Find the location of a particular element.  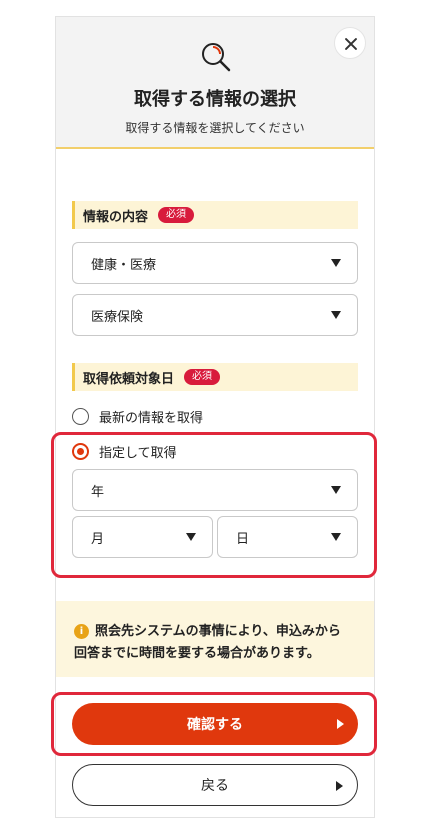

modal-title: 取得する情報の選択 is located at coordinates (215, 99).